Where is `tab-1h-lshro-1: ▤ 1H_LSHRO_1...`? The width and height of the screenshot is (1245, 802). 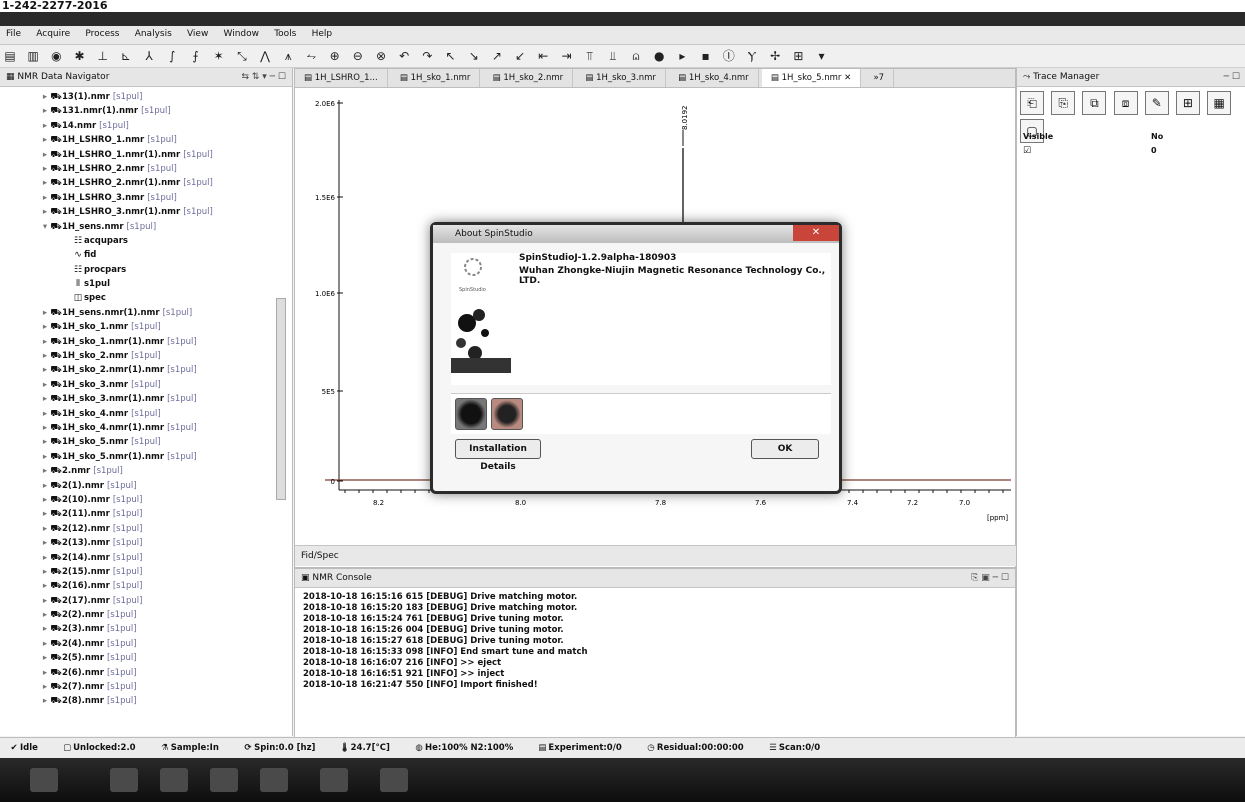 tab-1h-lshro-1: ▤ 1H_LSHRO_1... is located at coordinates (341, 78).